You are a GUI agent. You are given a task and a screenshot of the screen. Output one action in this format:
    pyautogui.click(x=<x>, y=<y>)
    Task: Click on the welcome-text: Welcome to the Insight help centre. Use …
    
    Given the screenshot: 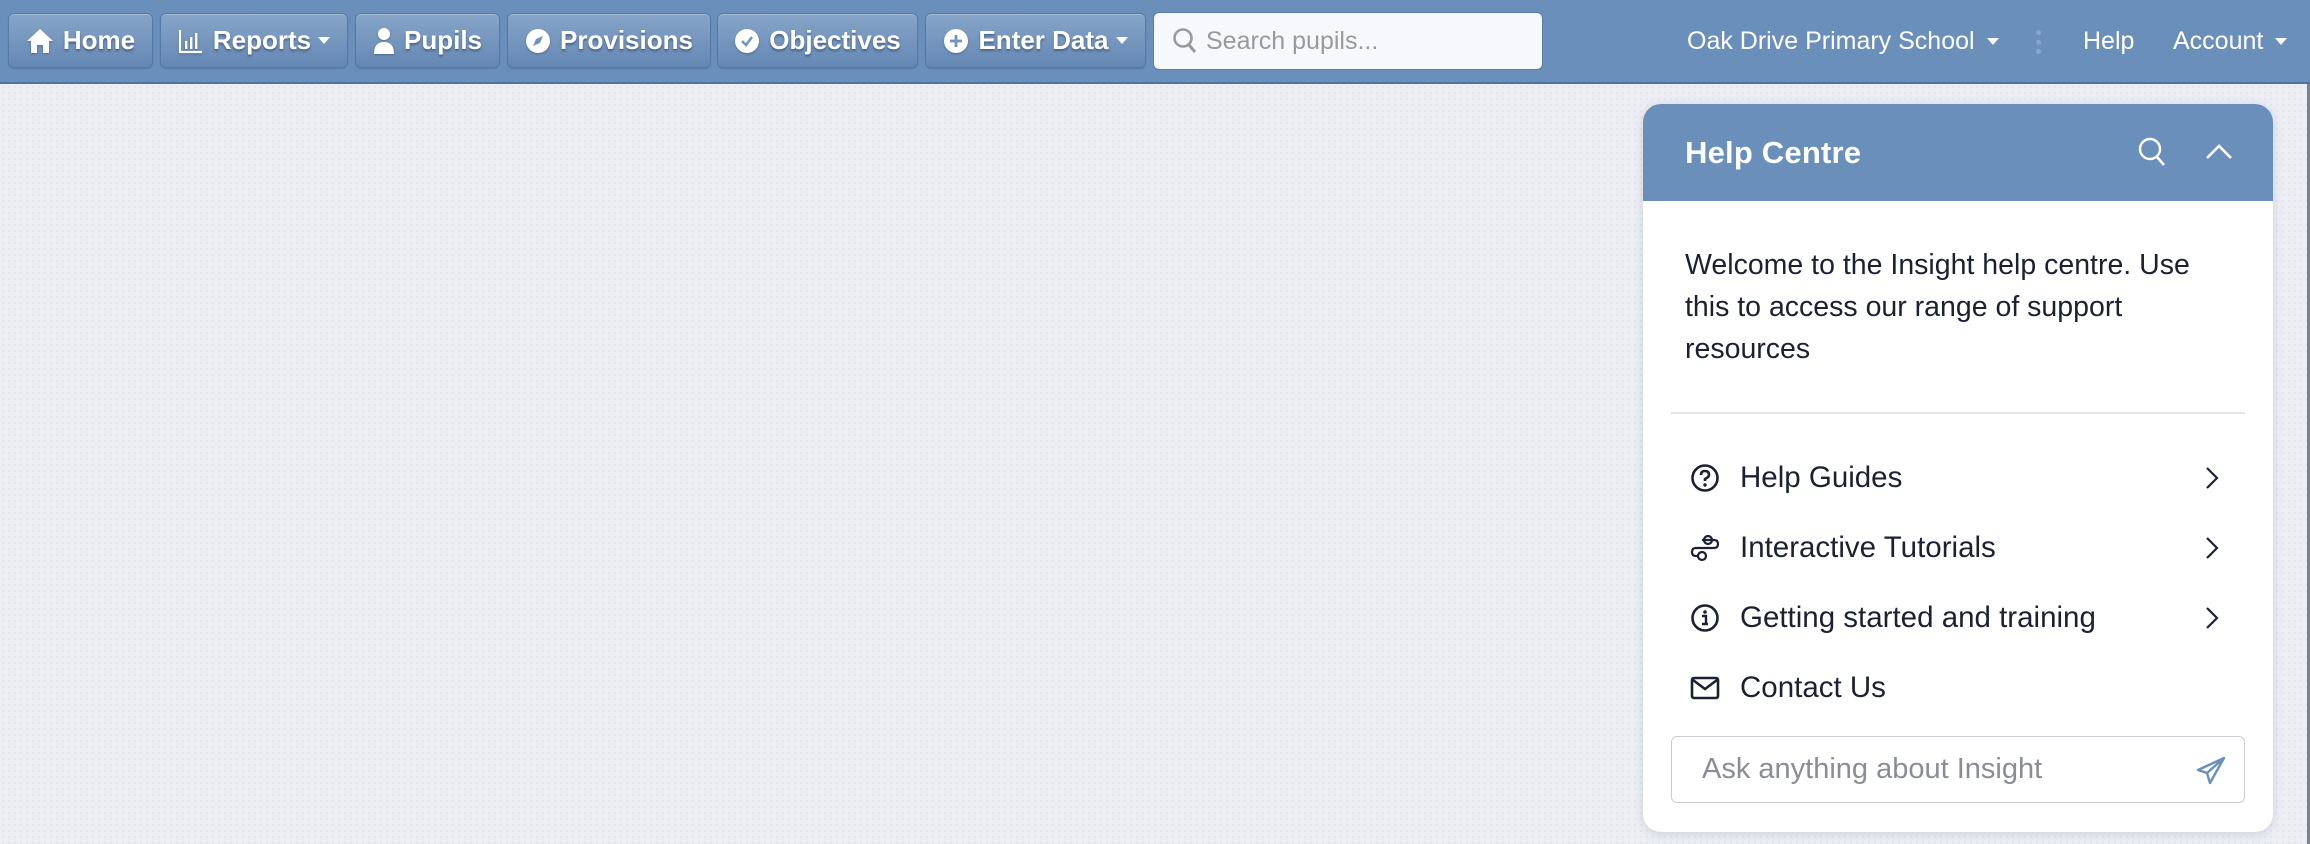 What is the action you would take?
    pyautogui.click(x=1937, y=307)
    